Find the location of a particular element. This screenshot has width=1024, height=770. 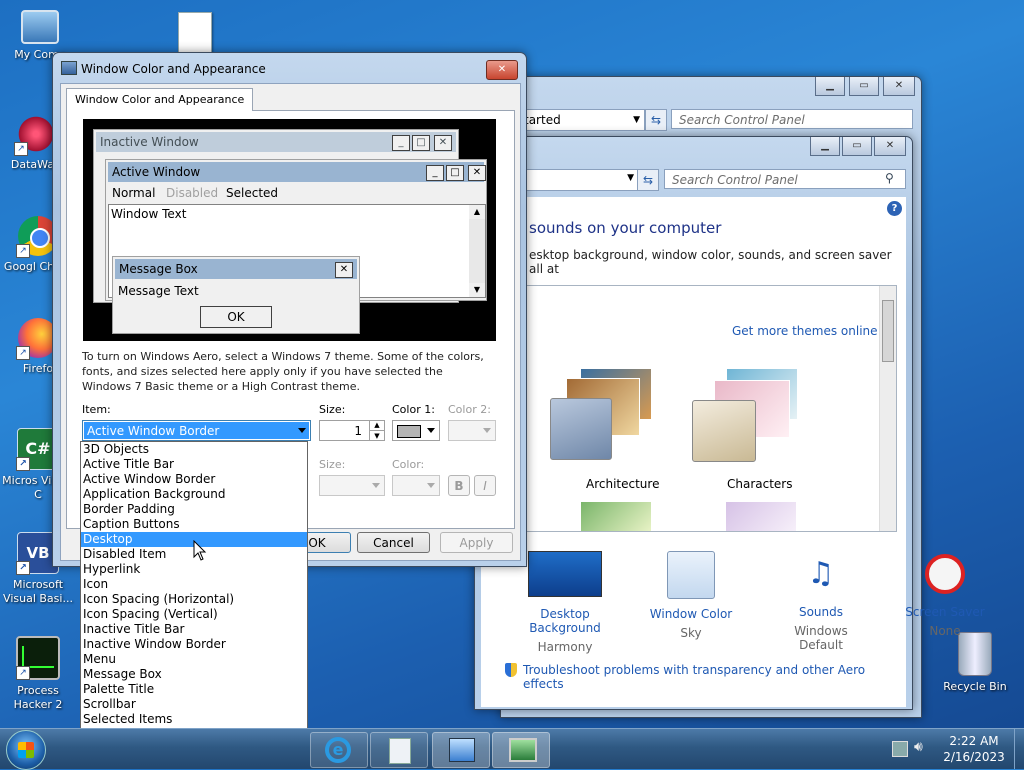

tab-window-color: Window Color and Appearance is located at coordinates (160, 99).